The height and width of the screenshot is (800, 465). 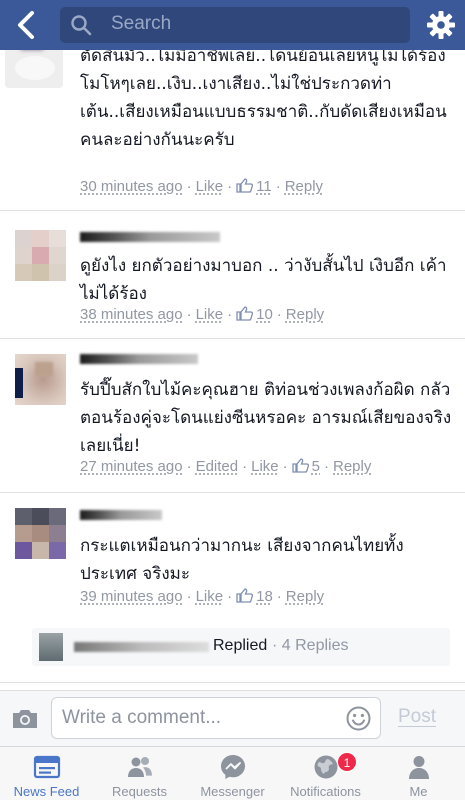 I want to click on tab-label: Me, so click(x=418, y=791).